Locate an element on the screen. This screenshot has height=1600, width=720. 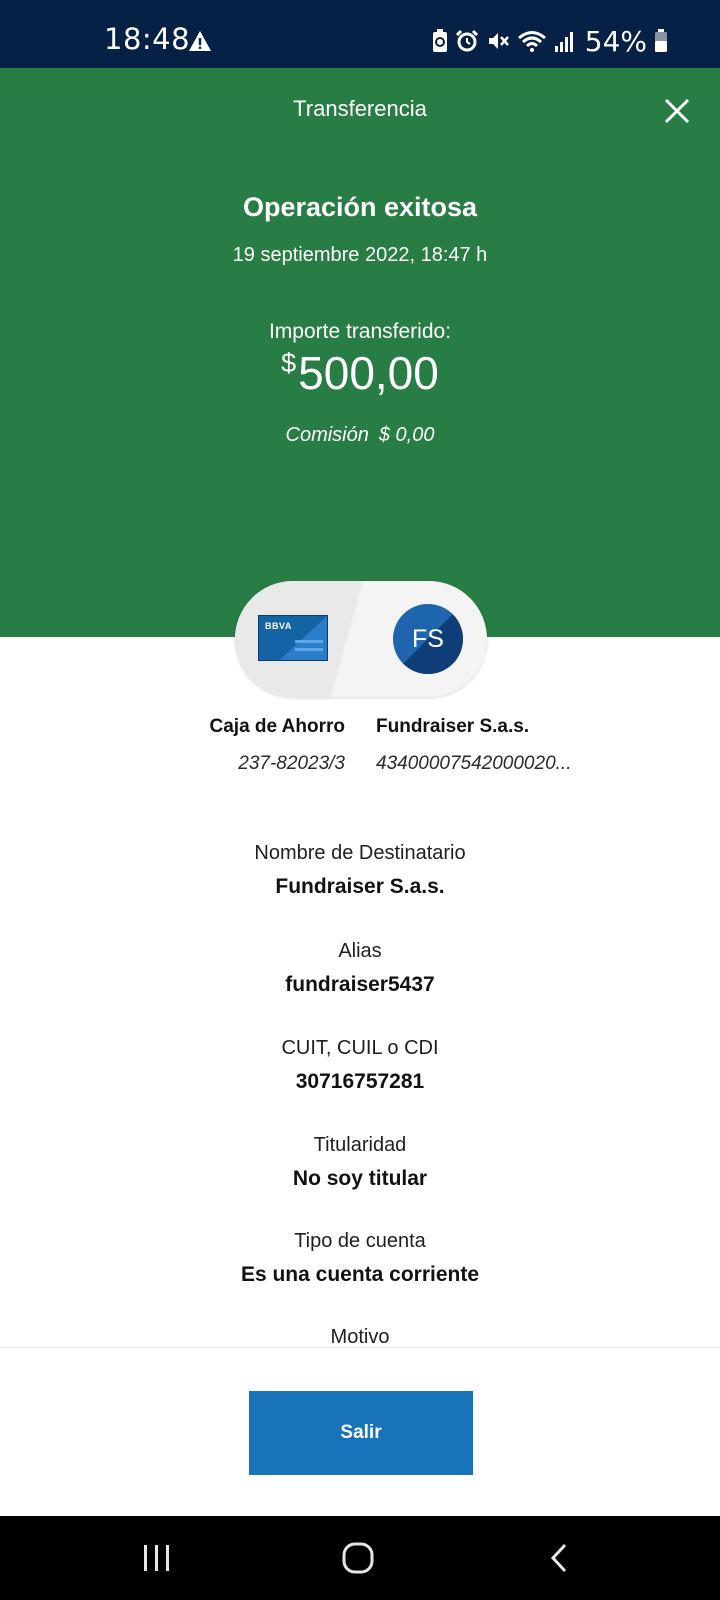
footer: Salir is located at coordinates (360, 1431).